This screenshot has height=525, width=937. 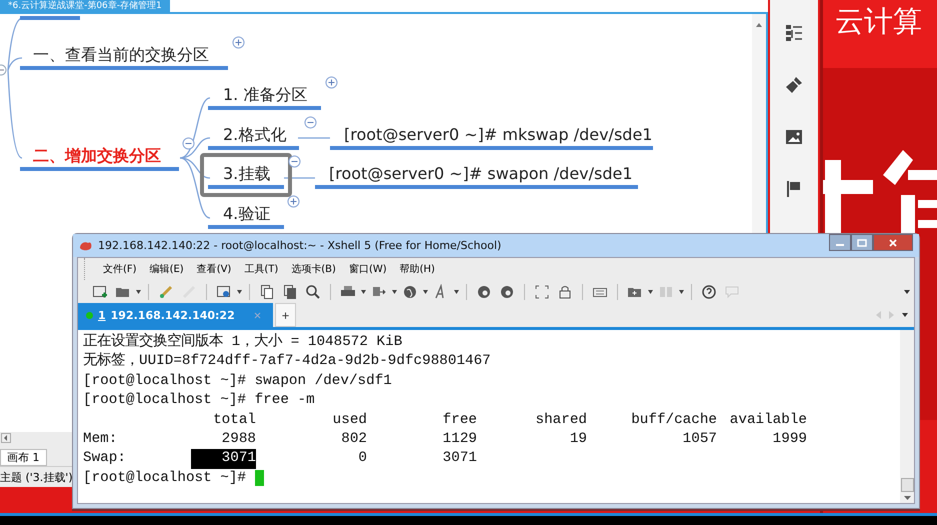 What do you see at coordinates (124, 57) in the screenshot?
I see `topic-node: 一、查看当前的交换分区` at bounding box center [124, 57].